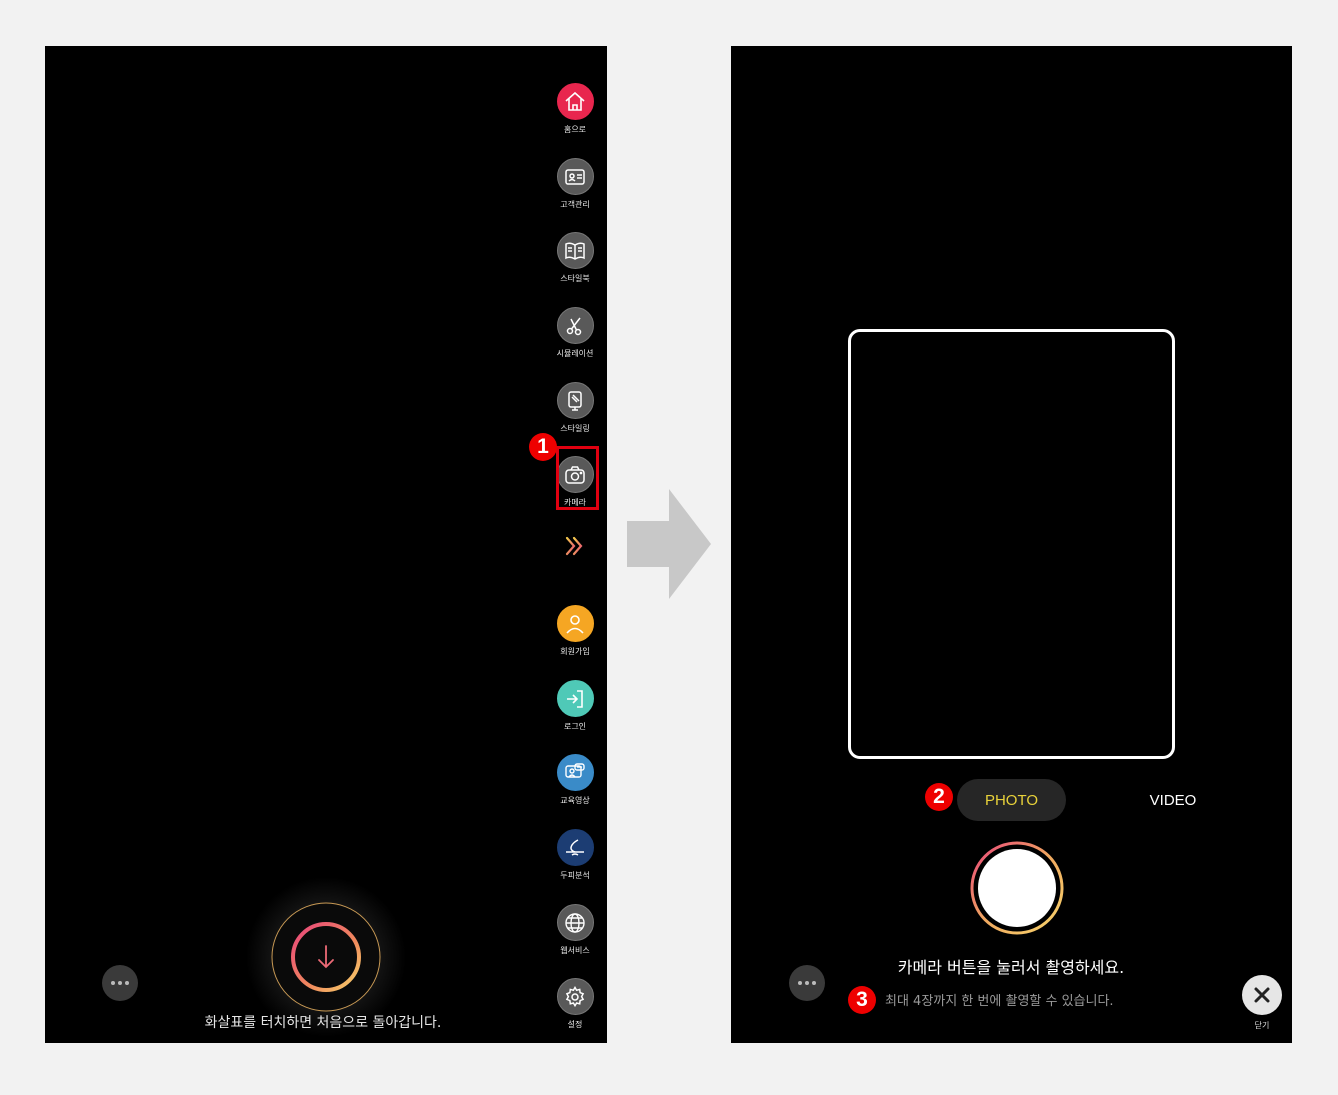 This screenshot has width=1338, height=1095. What do you see at coordinates (575, 875) in the screenshot?
I see `sidebar-label: 두피분석` at bounding box center [575, 875].